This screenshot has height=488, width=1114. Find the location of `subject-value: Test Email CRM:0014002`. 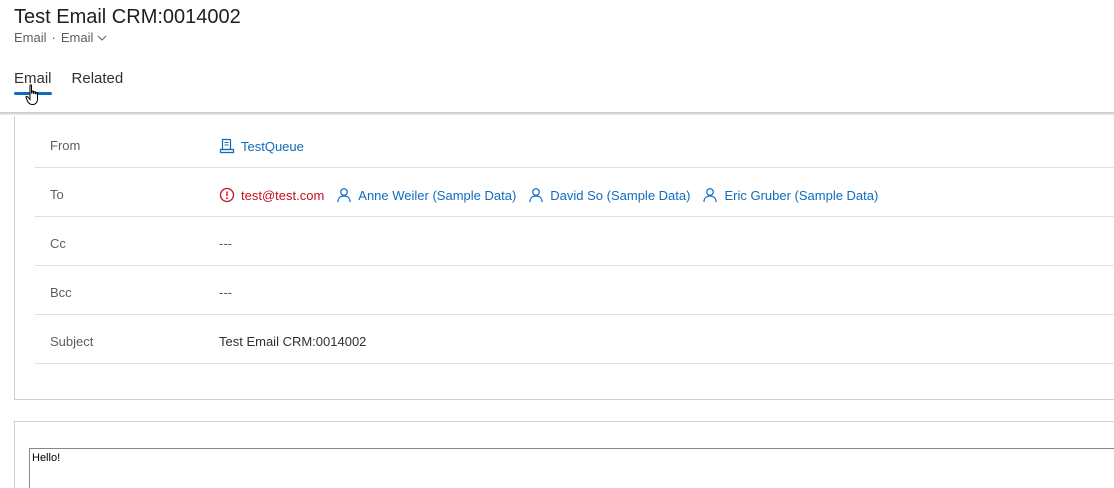

subject-value: Test Email CRM:0014002 is located at coordinates (292, 341).